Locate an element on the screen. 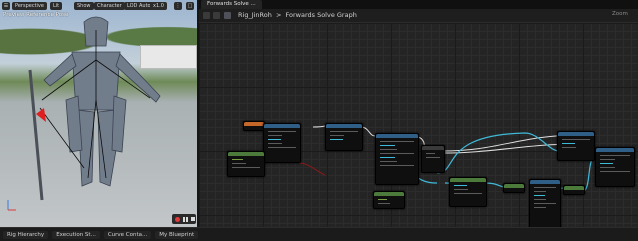  viewport-maximize-icon: □ is located at coordinates (190, 6).